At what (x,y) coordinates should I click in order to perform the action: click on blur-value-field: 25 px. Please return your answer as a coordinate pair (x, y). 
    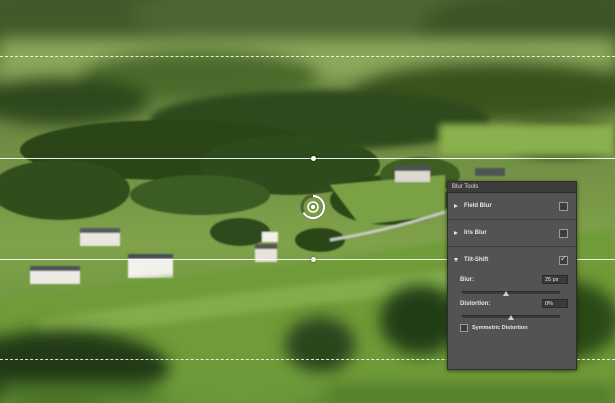
    Looking at the image, I should click on (555, 279).